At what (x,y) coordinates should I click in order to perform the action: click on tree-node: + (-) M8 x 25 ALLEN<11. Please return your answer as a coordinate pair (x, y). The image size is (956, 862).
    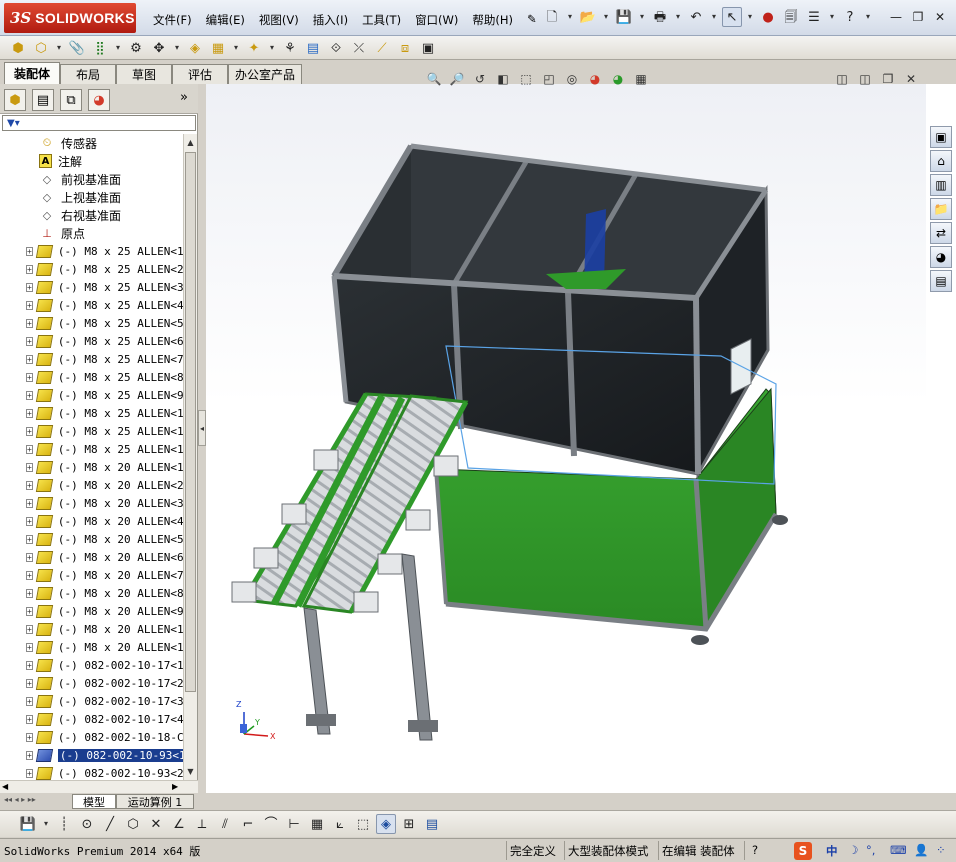
    Looking at the image, I should click on (91, 431).